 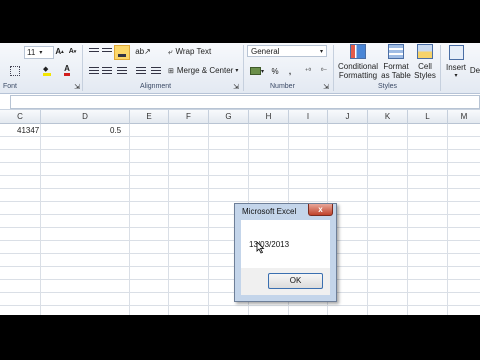 I want to click on orientation-button: ab↗, so click(x=143, y=51).